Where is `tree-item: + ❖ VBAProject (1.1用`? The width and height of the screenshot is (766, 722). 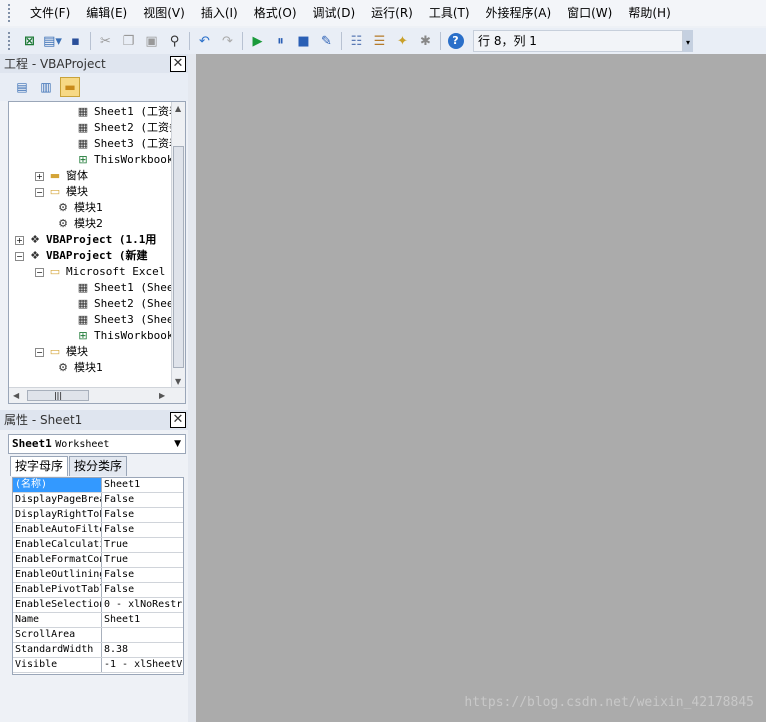
tree-item: + ❖ VBAProject (1.1用 is located at coordinates (85, 240).